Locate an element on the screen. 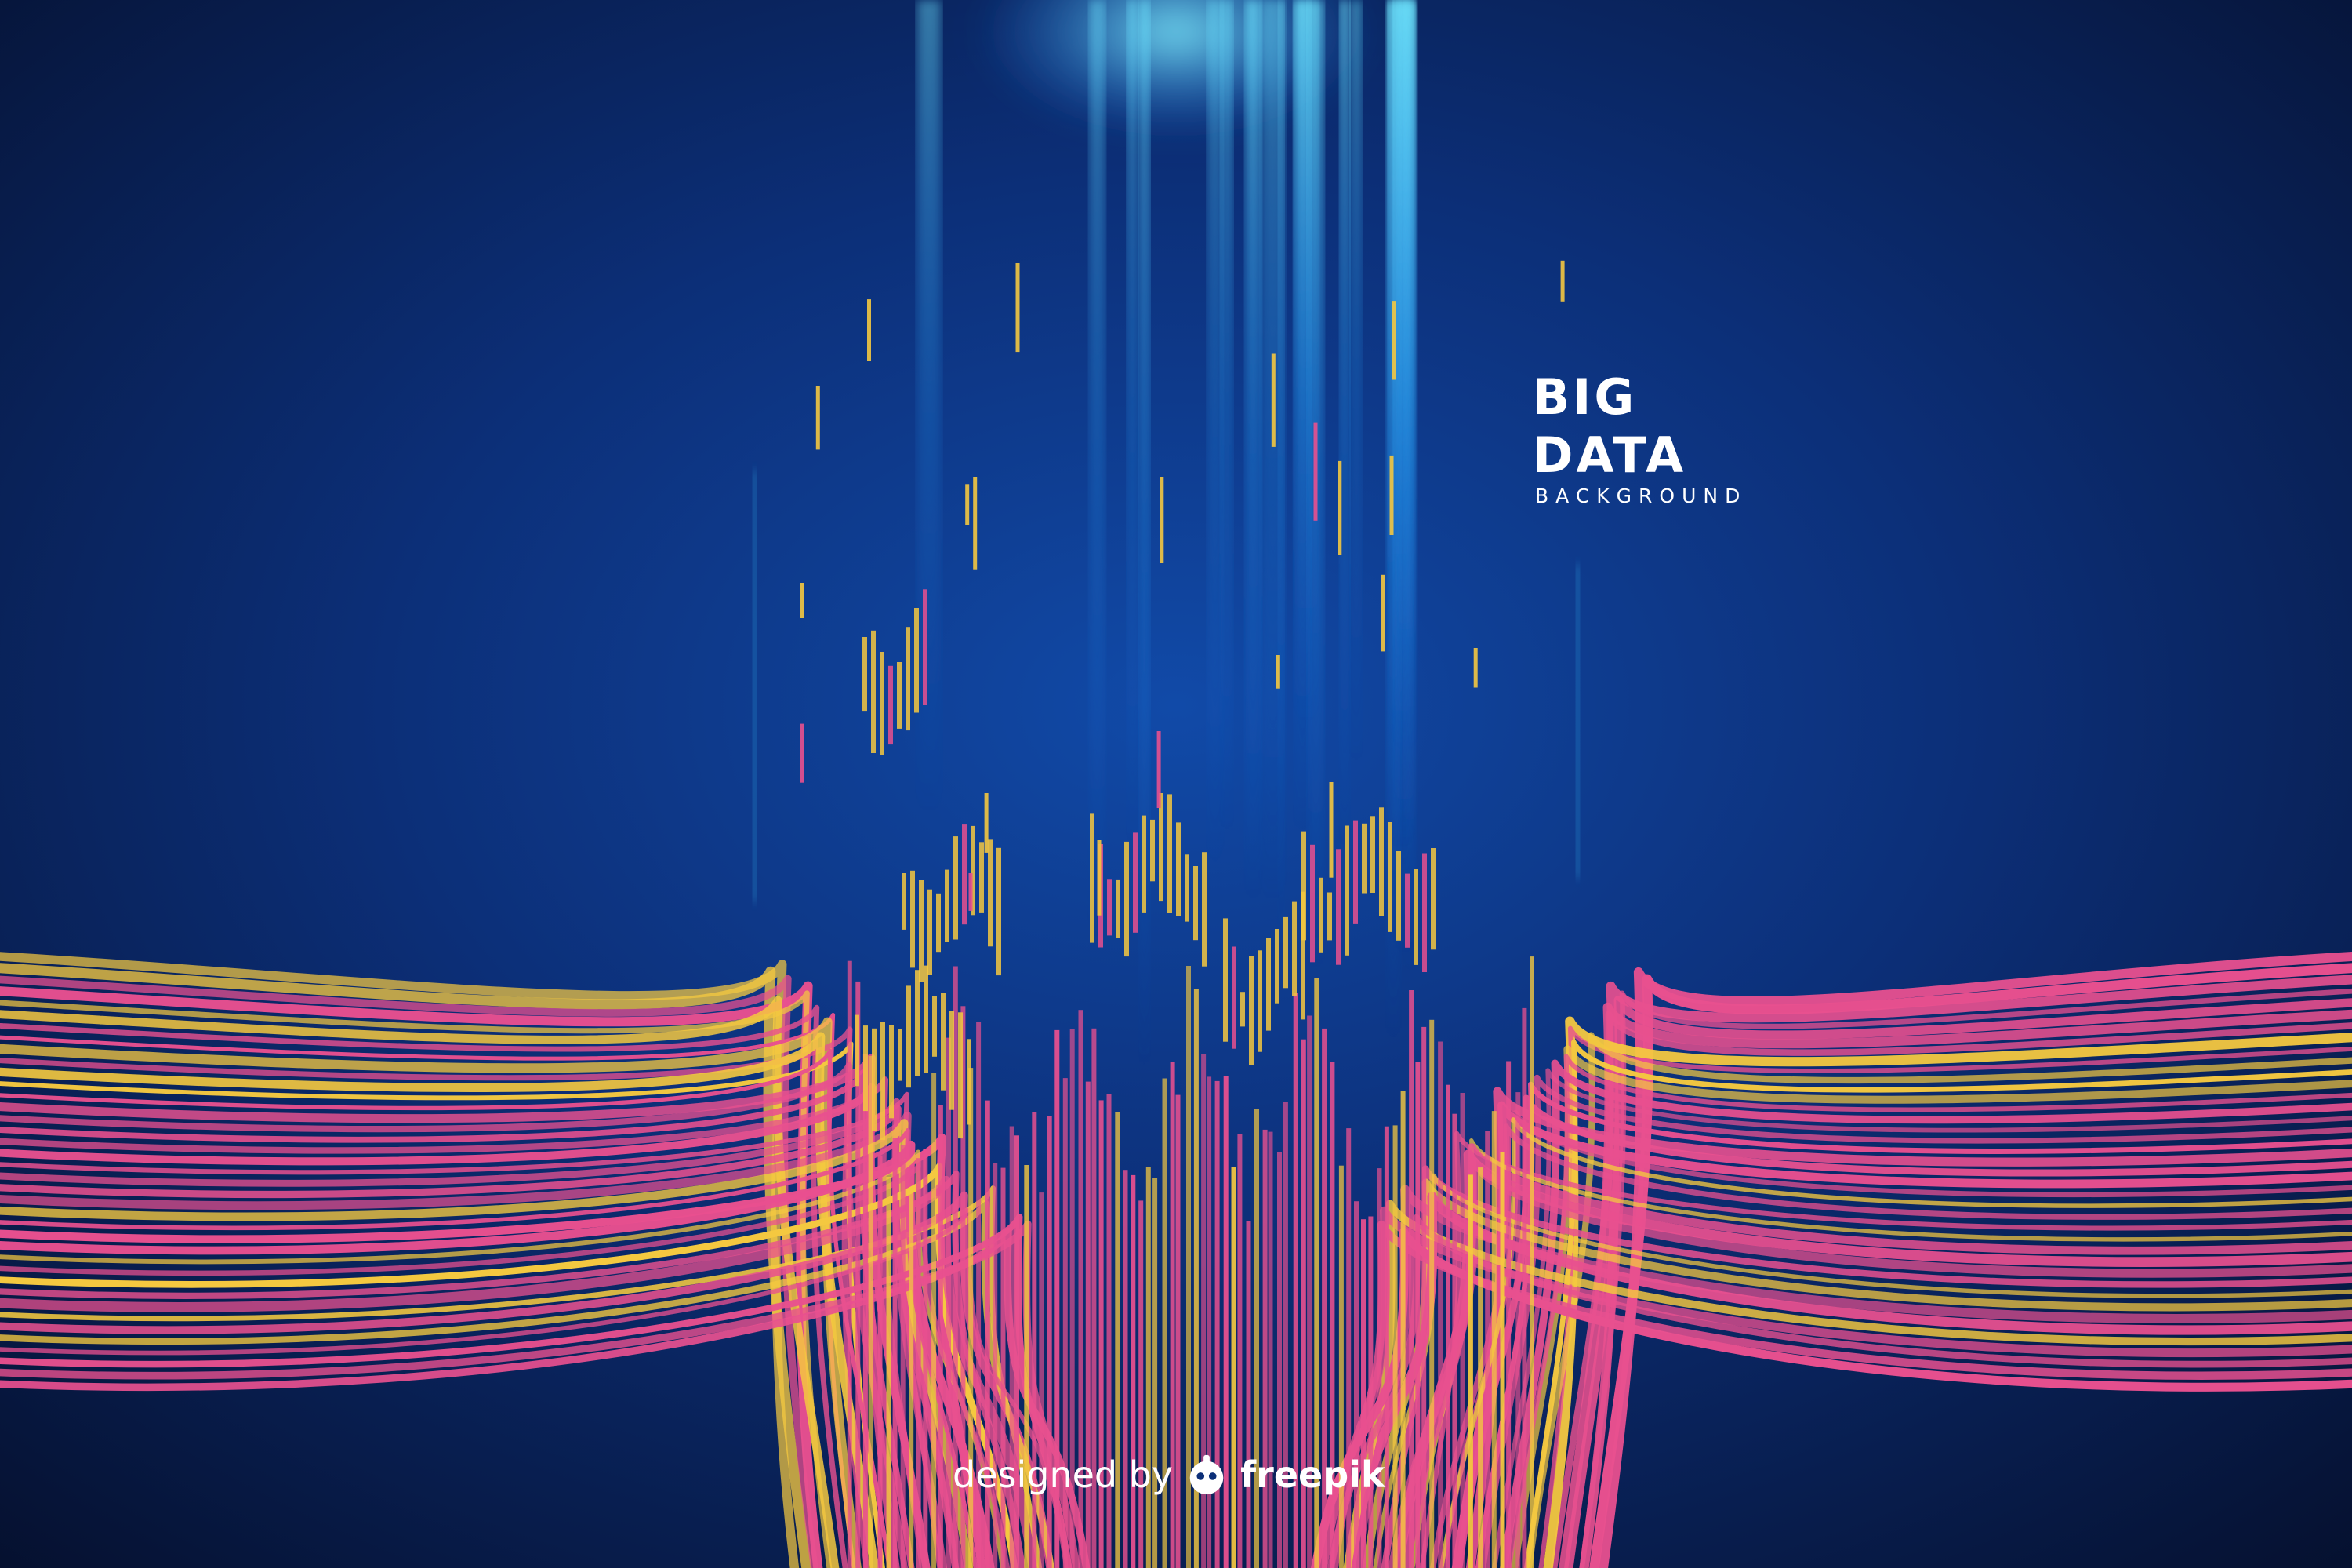  credit-prefix: designed by is located at coordinates (1063, 1475).